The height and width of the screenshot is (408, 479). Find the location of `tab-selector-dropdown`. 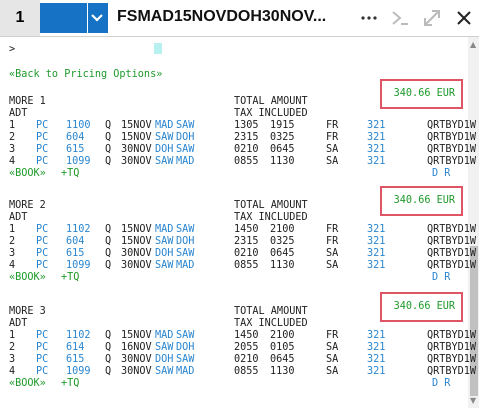

tab-selector-dropdown is located at coordinates (74, 18).